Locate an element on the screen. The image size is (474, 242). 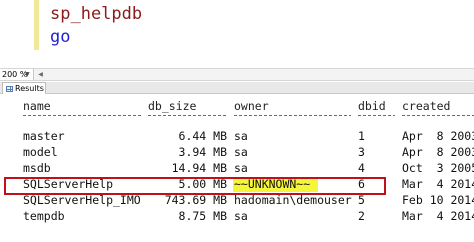
bottom-fade is located at coordinates (237, 237).